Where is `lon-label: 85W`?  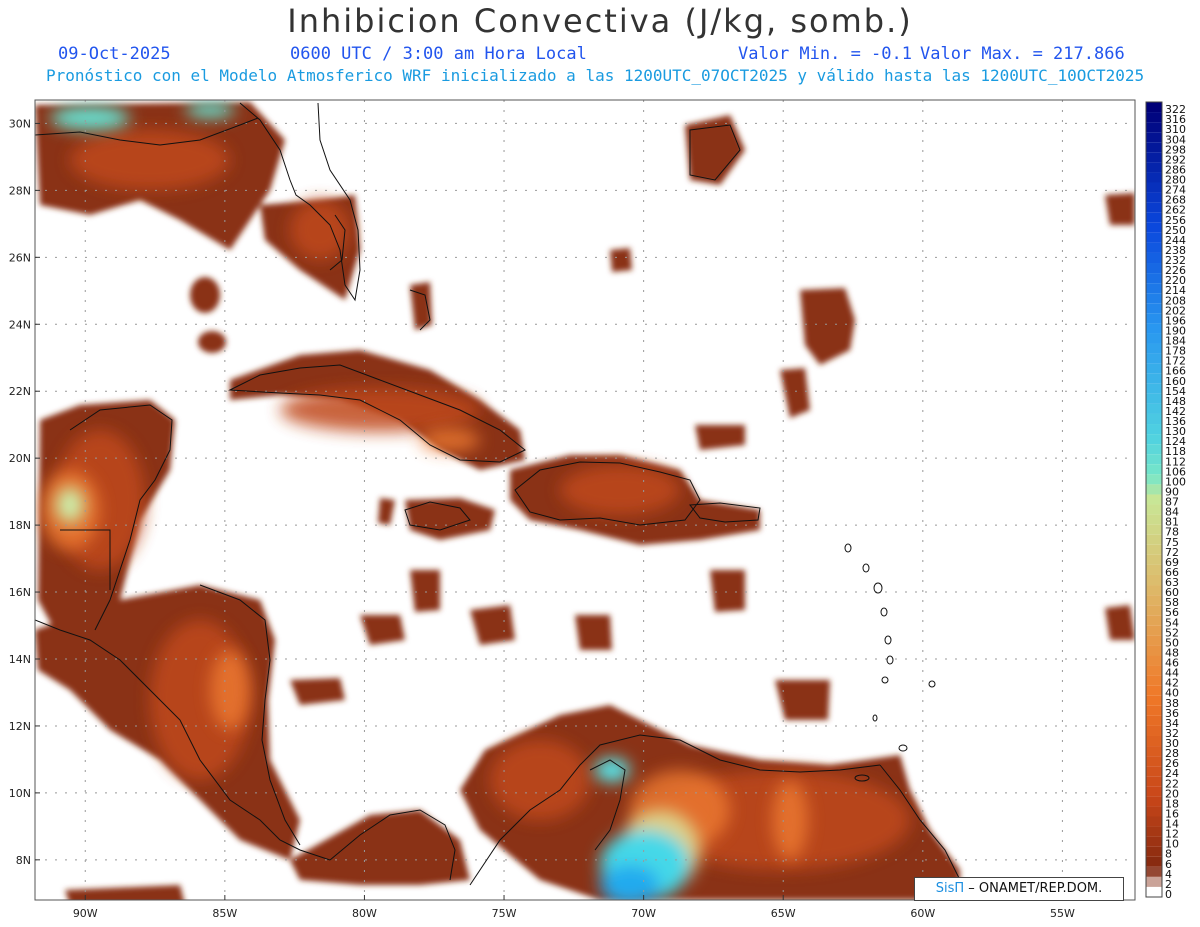
lon-label: 85W is located at coordinates (224, 913).